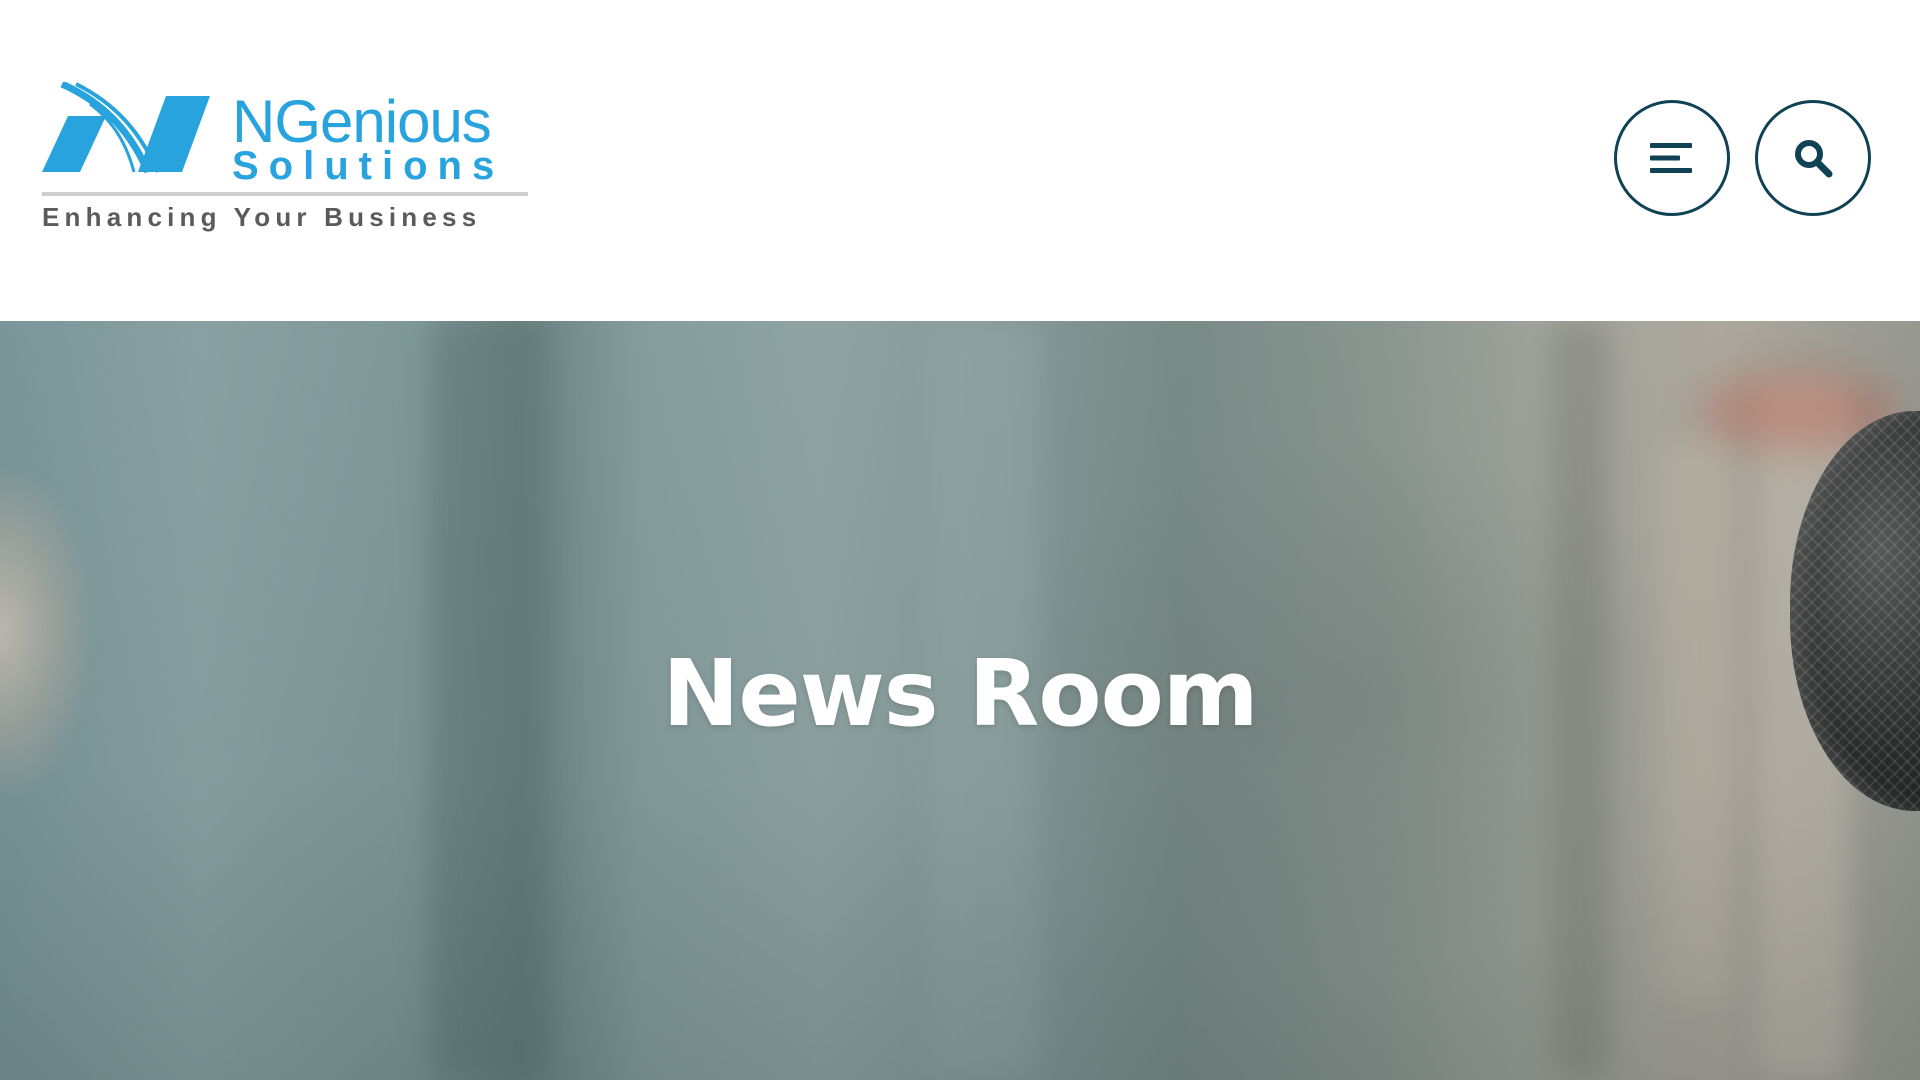 Image resolution: width=1920 pixels, height=1080 pixels. I want to click on menu-button, so click(1672, 158).